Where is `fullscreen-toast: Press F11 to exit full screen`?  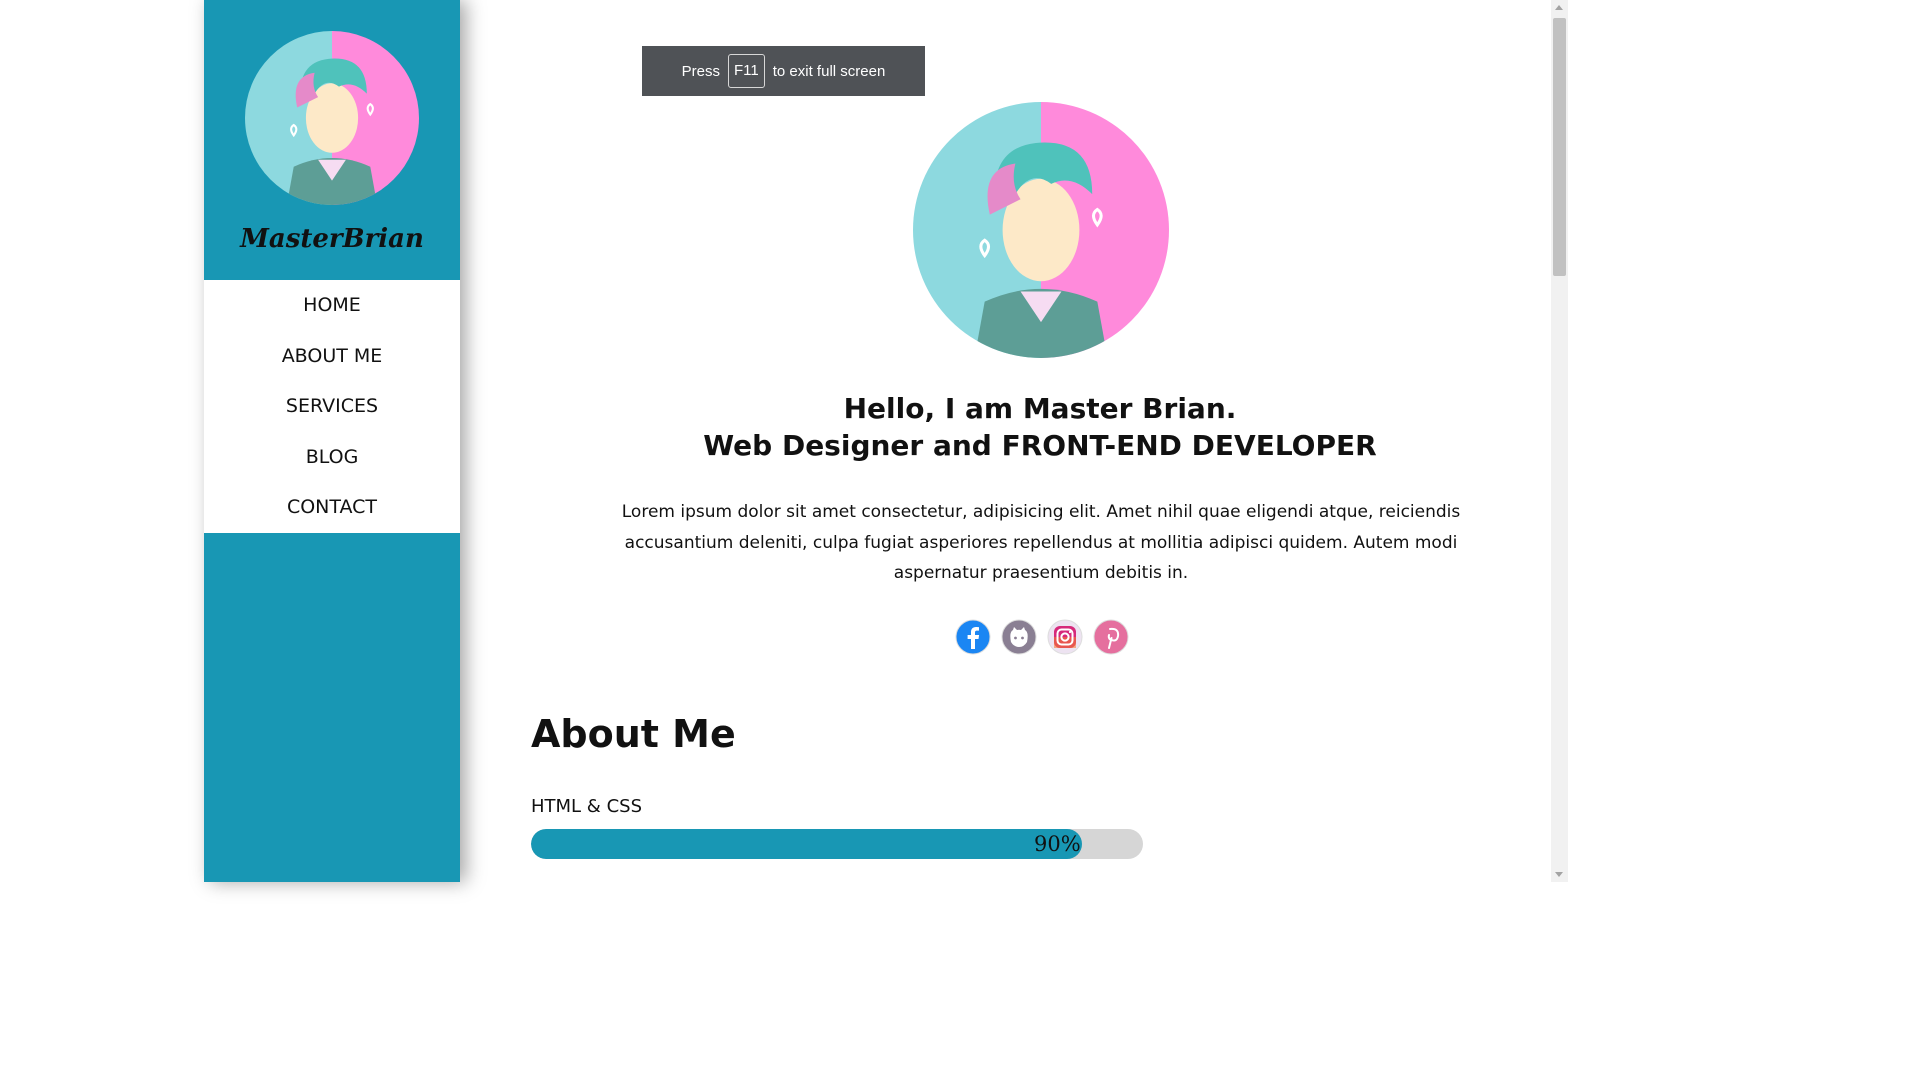
fullscreen-toast: Press F11 to exit full screen is located at coordinates (783, 71).